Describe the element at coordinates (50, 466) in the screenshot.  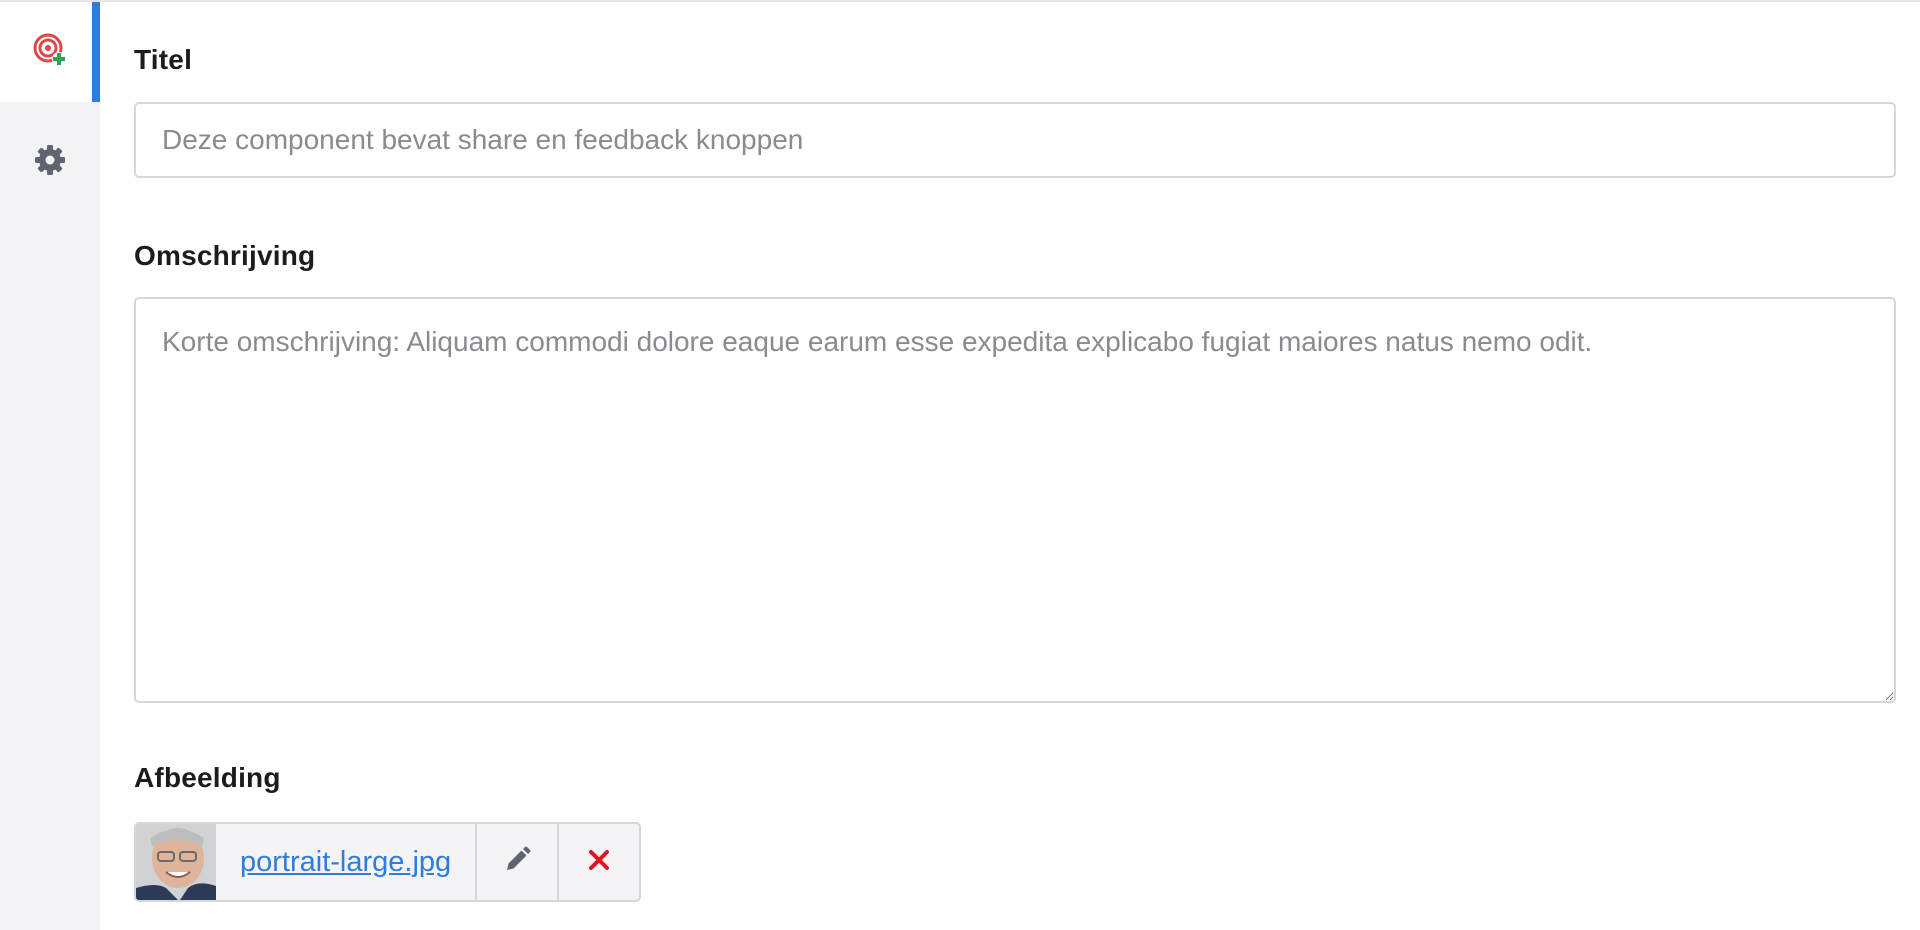
I see `sidebar` at that location.